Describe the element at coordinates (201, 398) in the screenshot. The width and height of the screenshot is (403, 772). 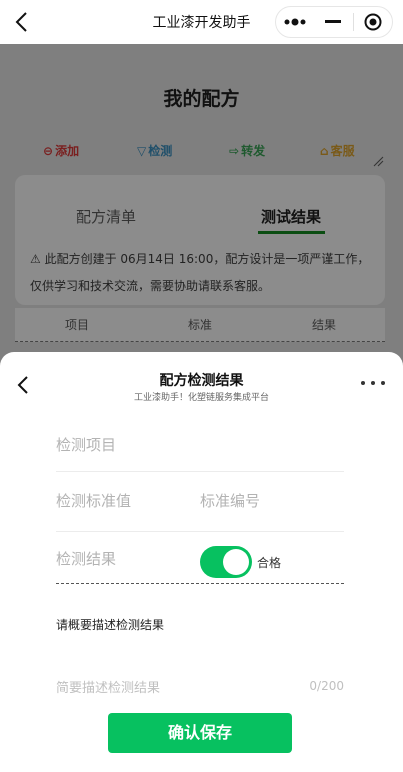
I see `sheet-subtitle: 工业漆助手！化塑链服务集成平台` at that location.